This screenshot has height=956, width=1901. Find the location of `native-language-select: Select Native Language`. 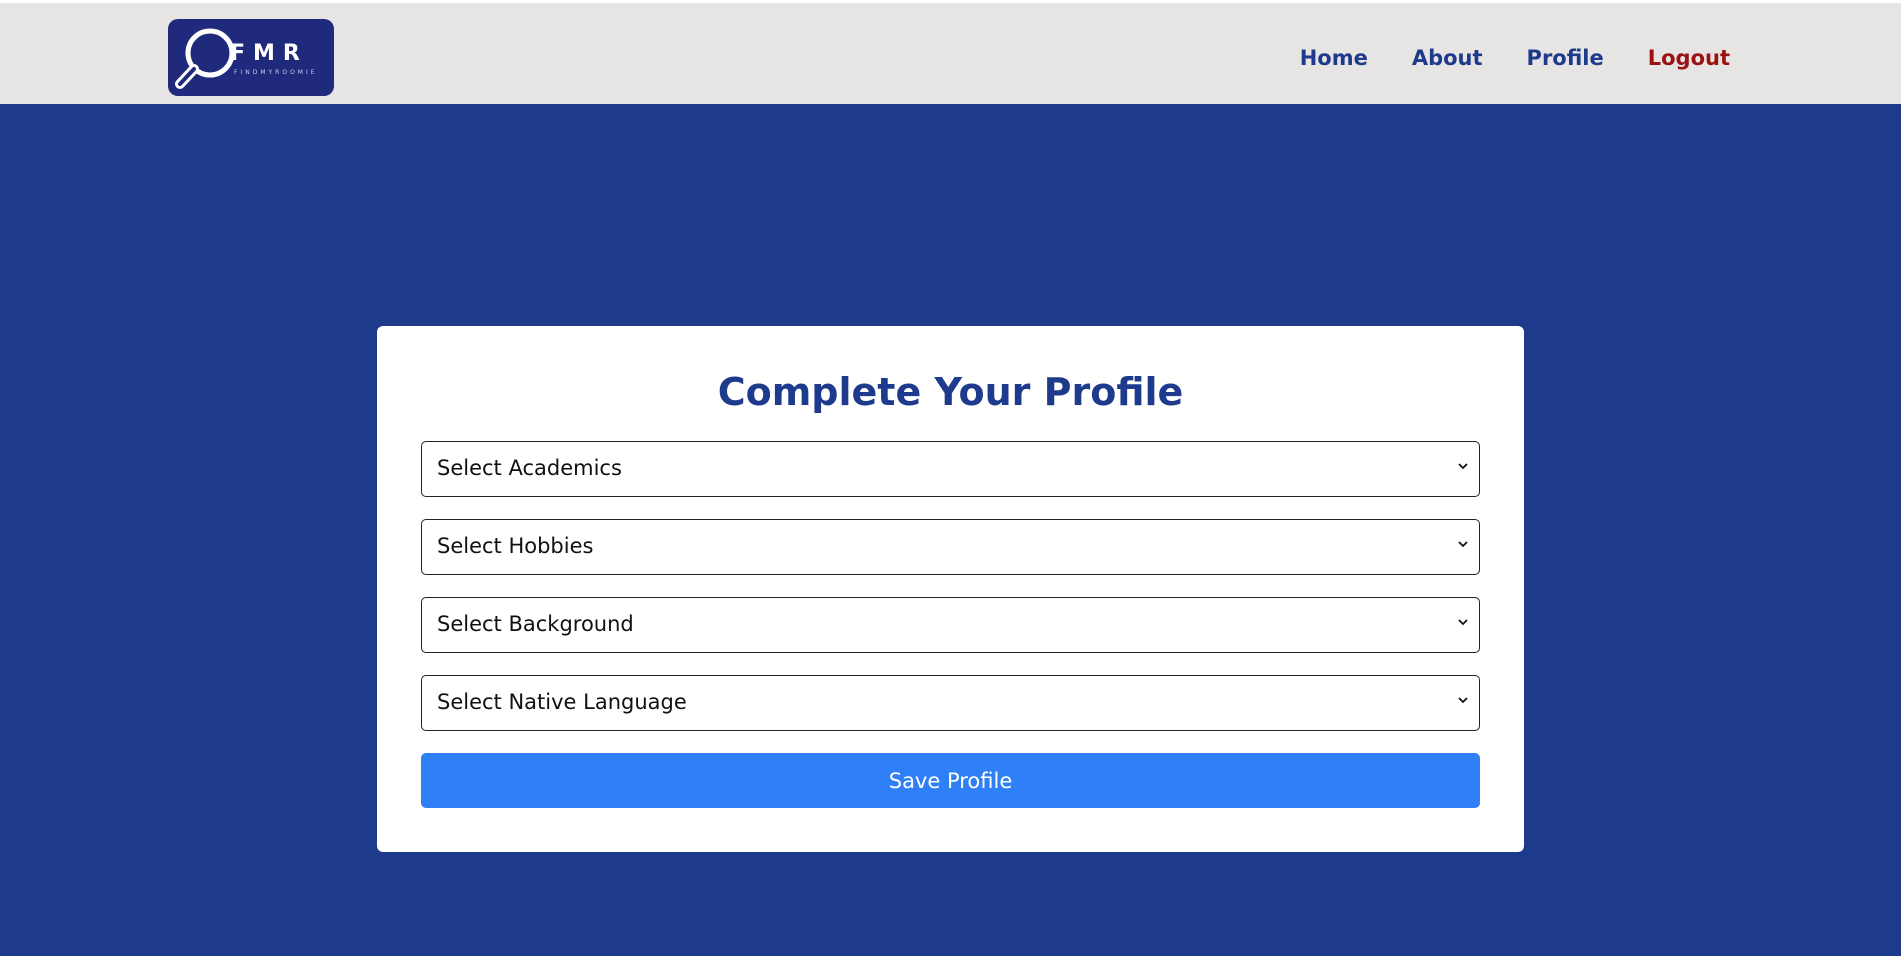

native-language-select: Select Native Language is located at coordinates (950, 703).